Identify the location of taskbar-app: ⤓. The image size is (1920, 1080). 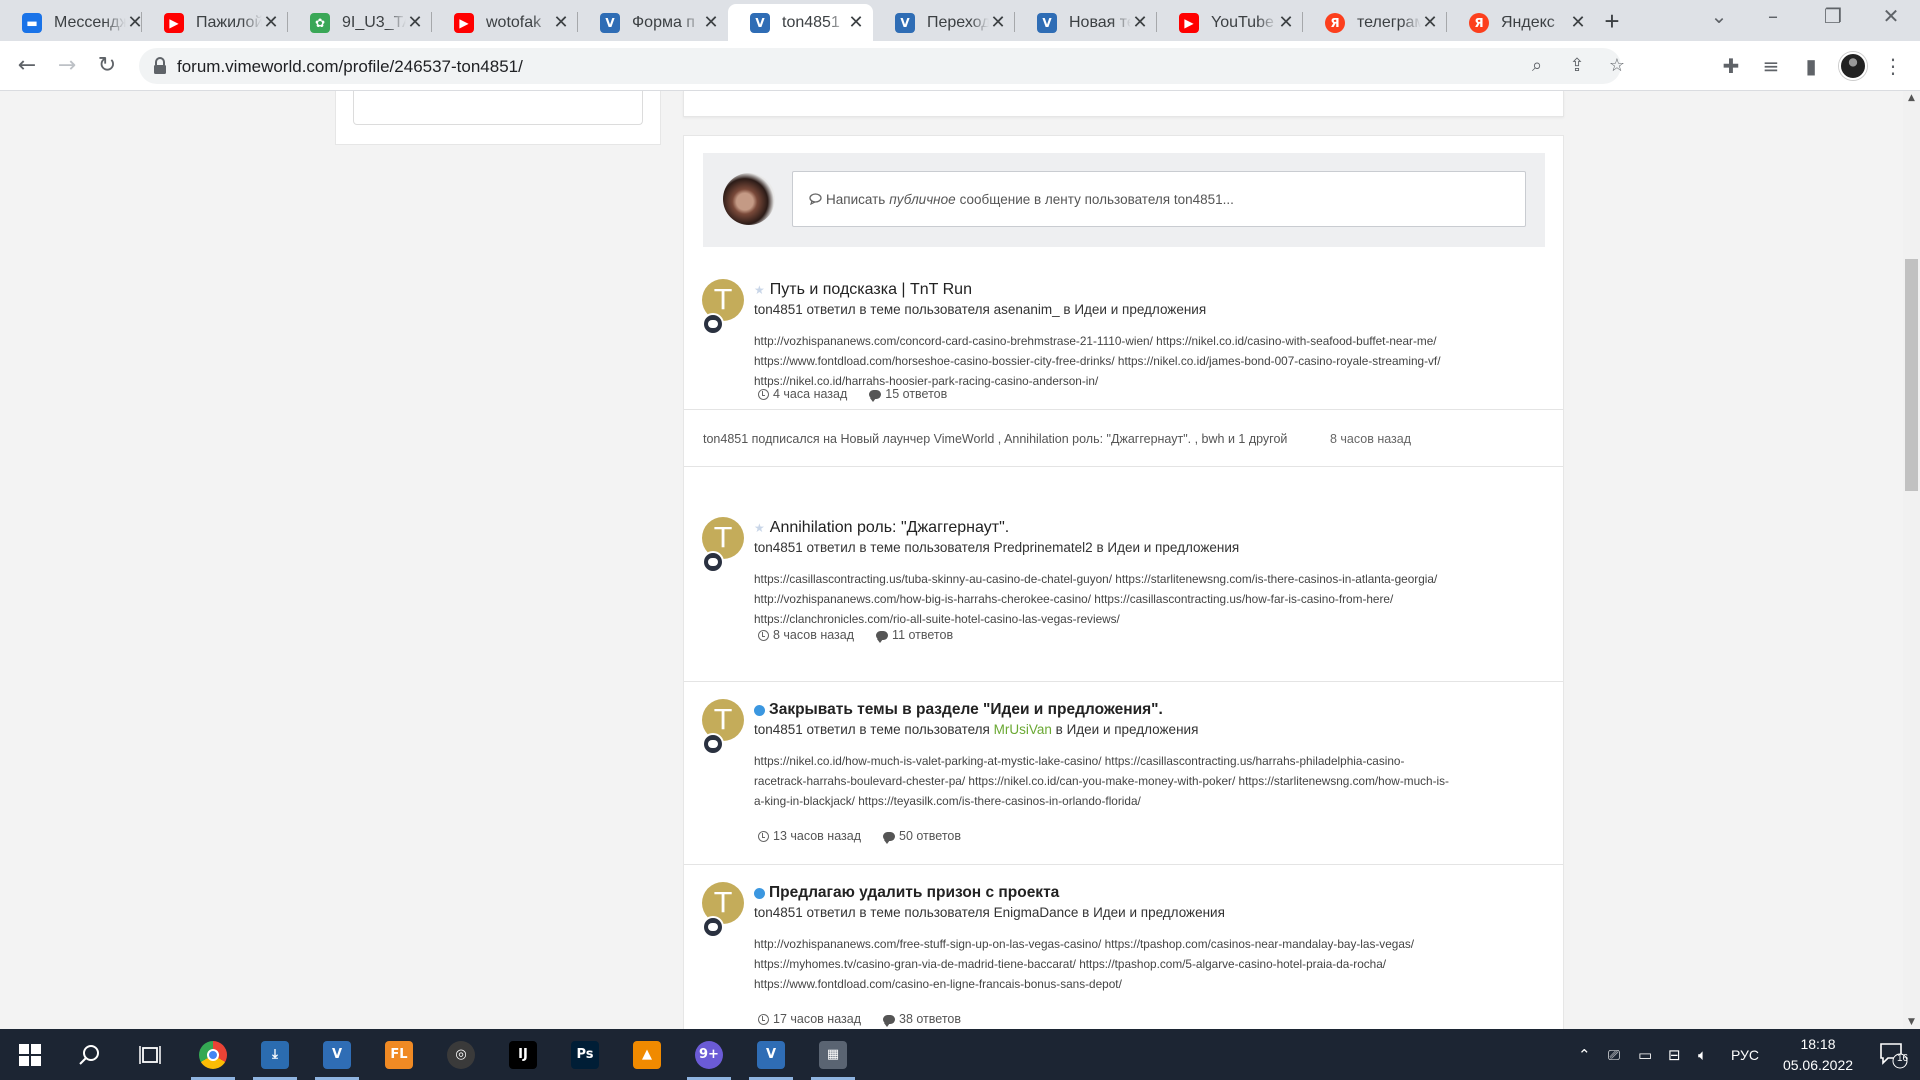
(275, 1054).